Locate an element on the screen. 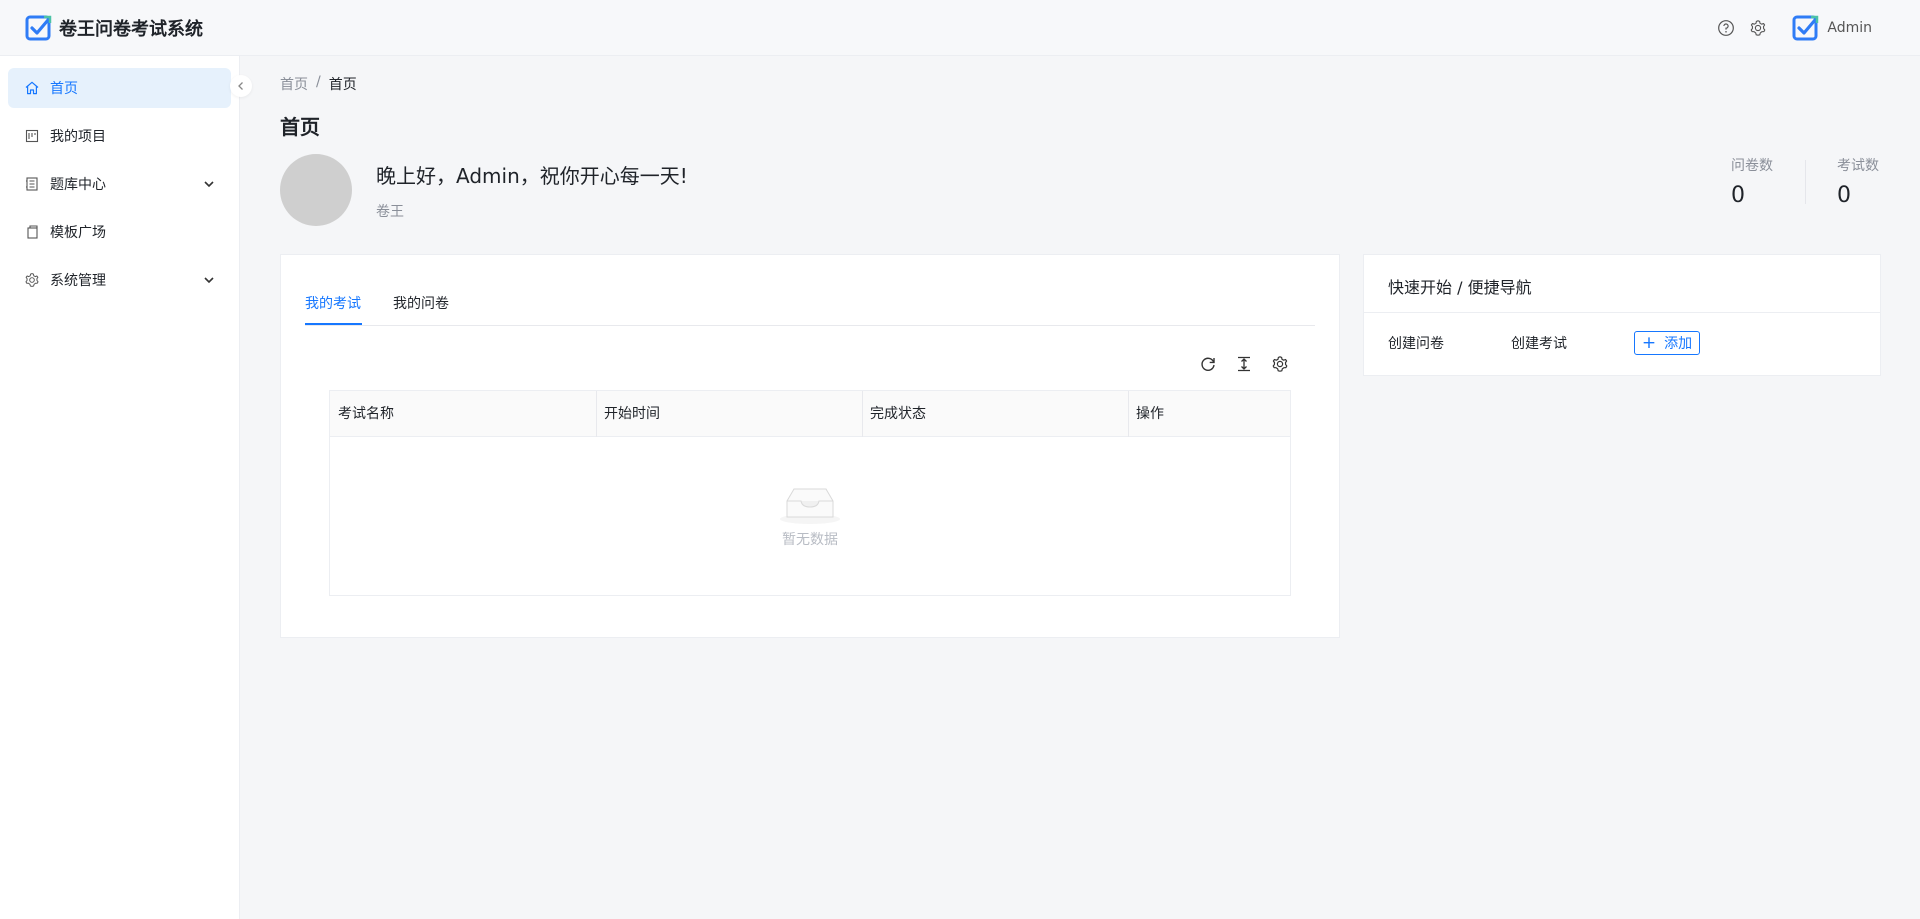  user-name: Admin is located at coordinates (1849, 28).